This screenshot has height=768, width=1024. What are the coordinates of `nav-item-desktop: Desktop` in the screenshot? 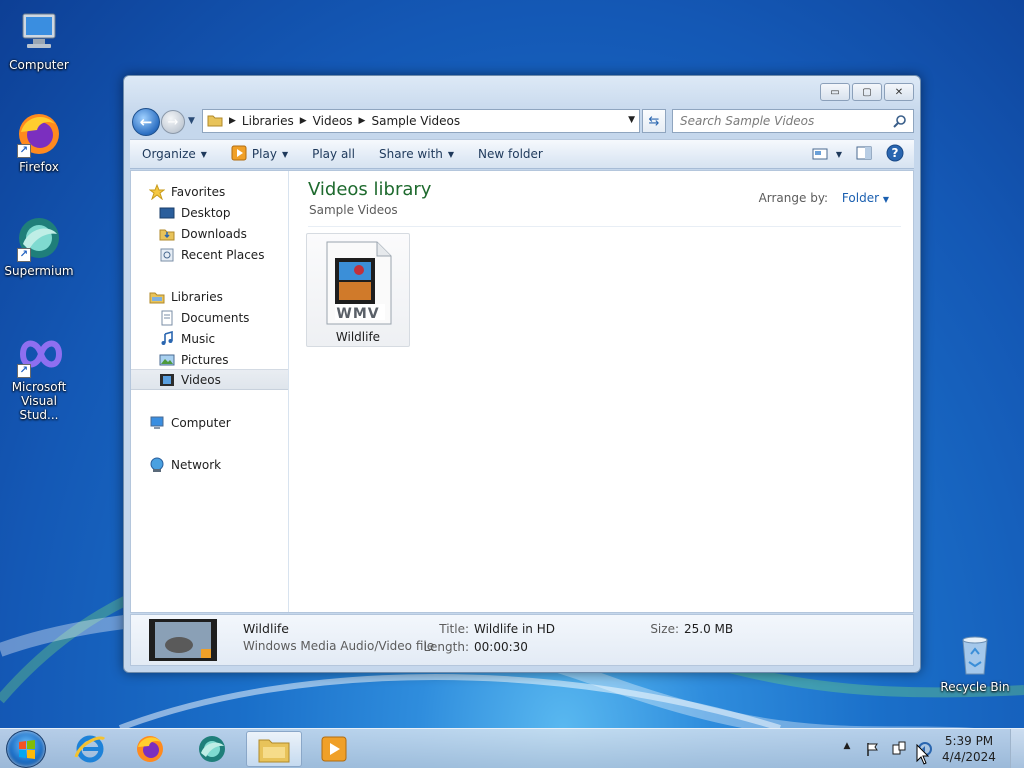 It's located at (209, 212).